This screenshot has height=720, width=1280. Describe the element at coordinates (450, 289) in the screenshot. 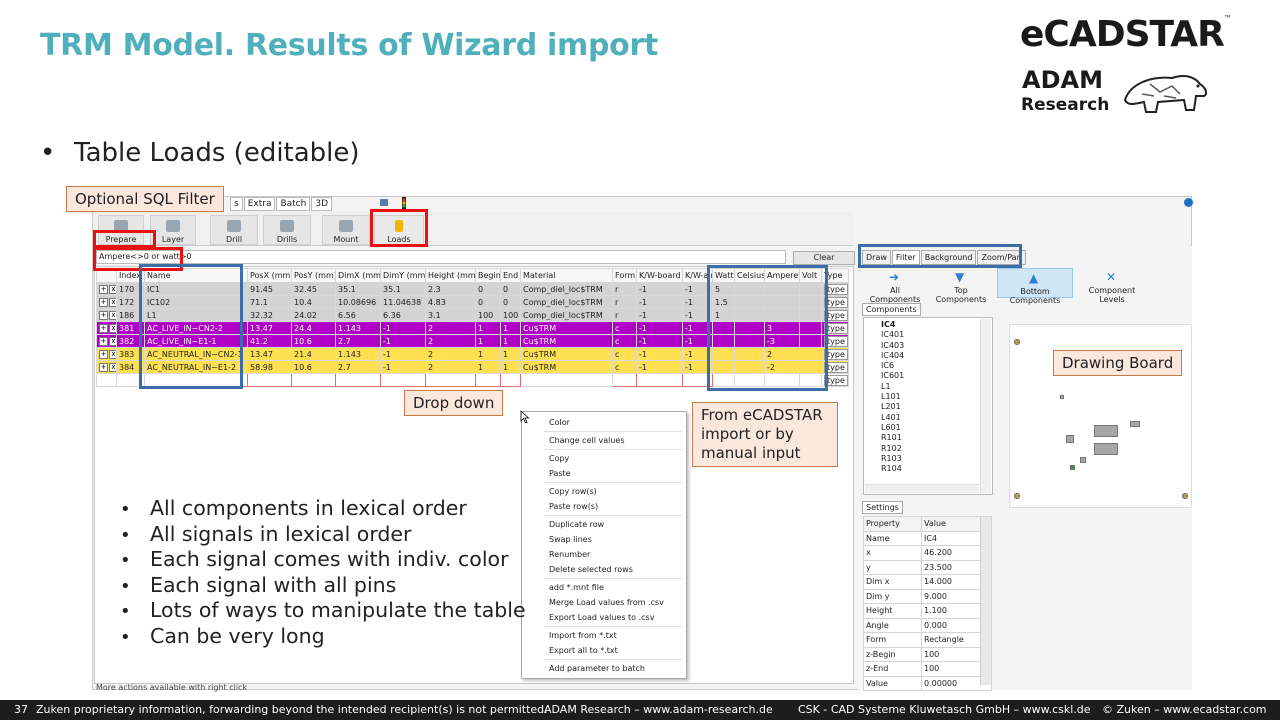

I see `cell-height: 2.3` at that location.